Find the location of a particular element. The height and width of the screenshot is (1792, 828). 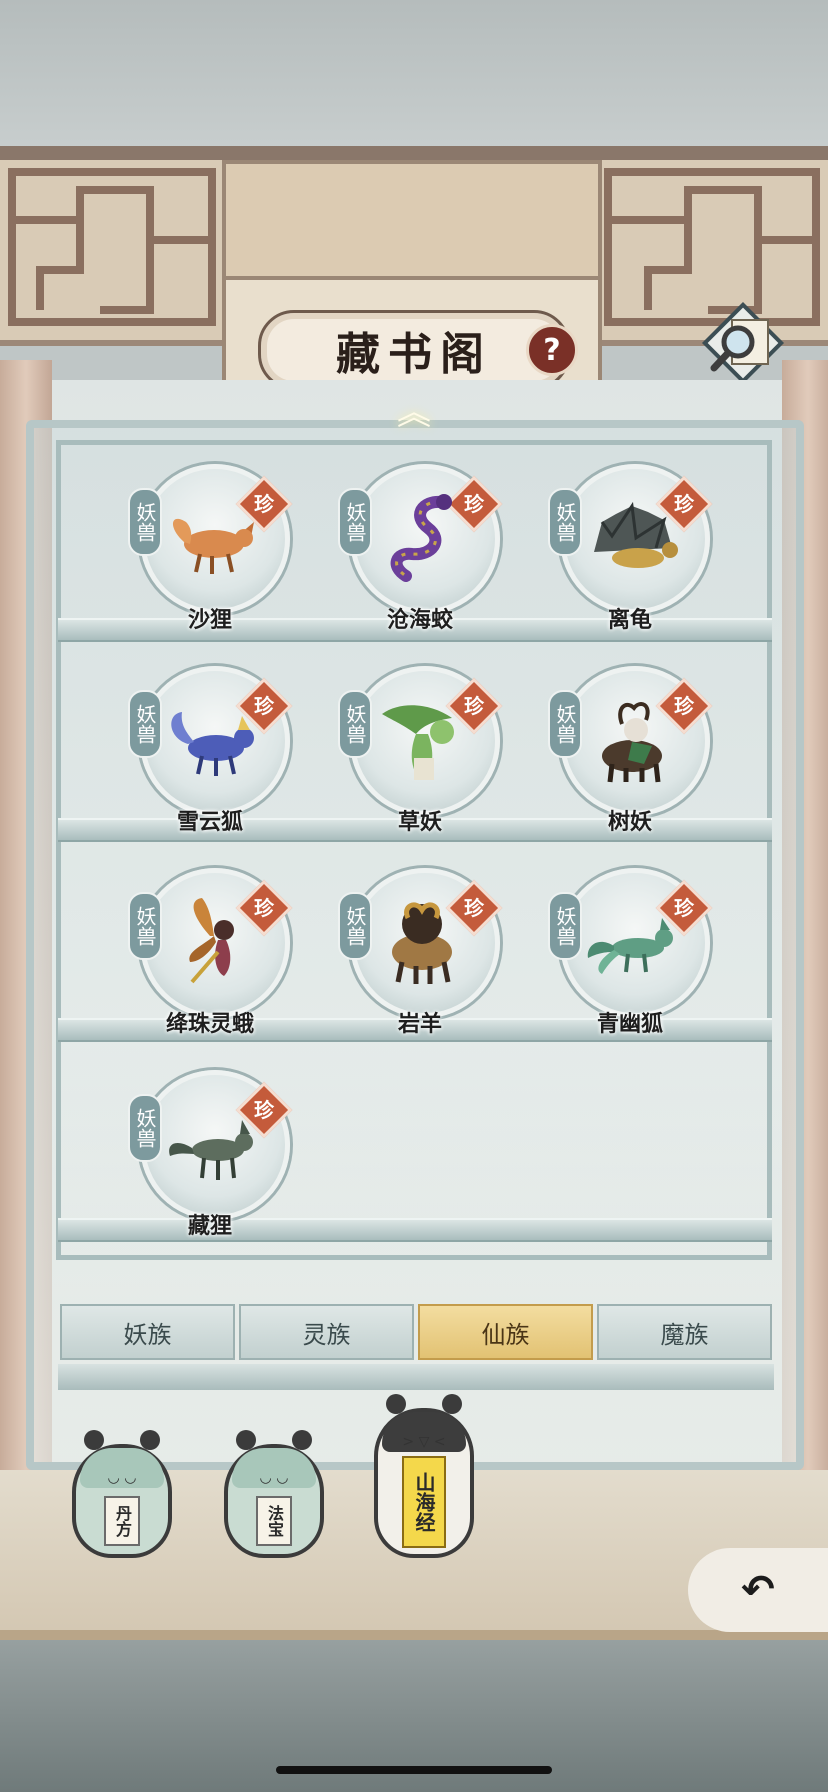

cabinet-base is located at coordinates (416, 1377).